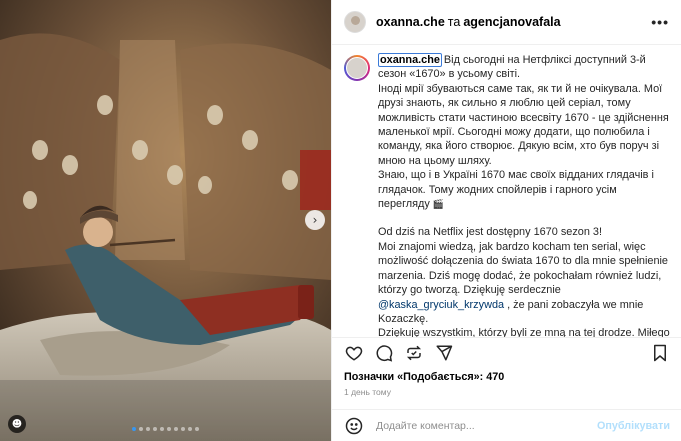 This screenshot has height=441, width=681. Describe the element at coordinates (633, 426) in the screenshot. I see `publish-button: Опублікувати` at that location.